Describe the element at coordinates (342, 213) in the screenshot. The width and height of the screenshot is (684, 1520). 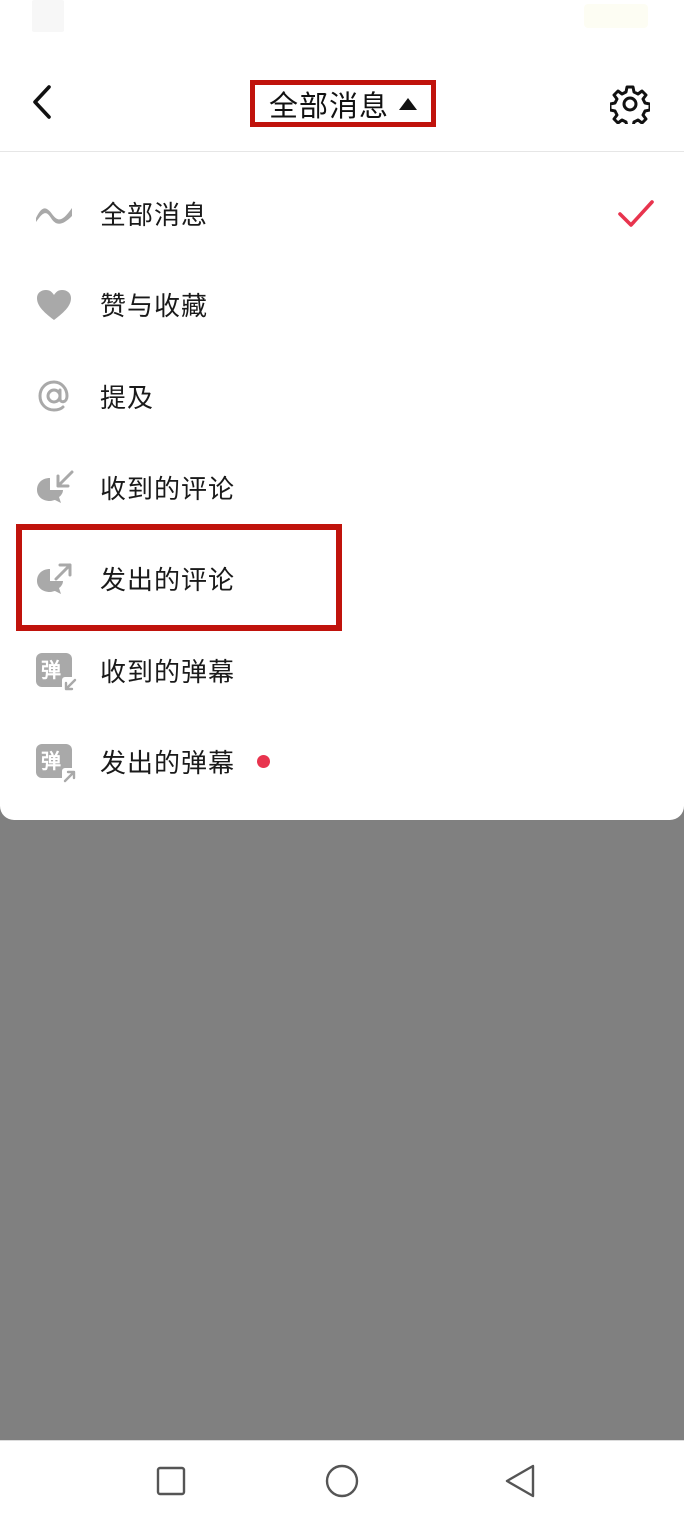
I see `menu-item-all-messages: 全部消息` at that location.